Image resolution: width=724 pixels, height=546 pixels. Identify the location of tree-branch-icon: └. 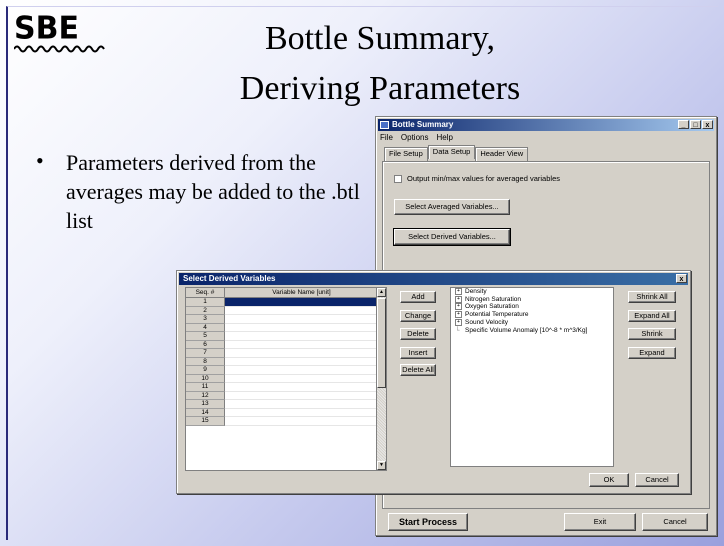
(457, 330).